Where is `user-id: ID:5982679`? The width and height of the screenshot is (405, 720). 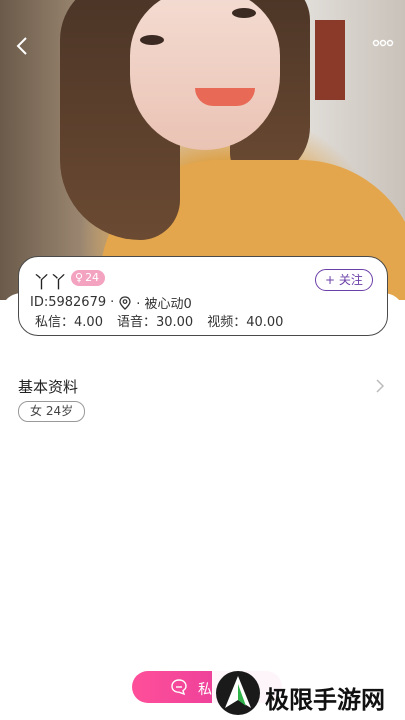 user-id: ID:5982679 is located at coordinates (68, 302).